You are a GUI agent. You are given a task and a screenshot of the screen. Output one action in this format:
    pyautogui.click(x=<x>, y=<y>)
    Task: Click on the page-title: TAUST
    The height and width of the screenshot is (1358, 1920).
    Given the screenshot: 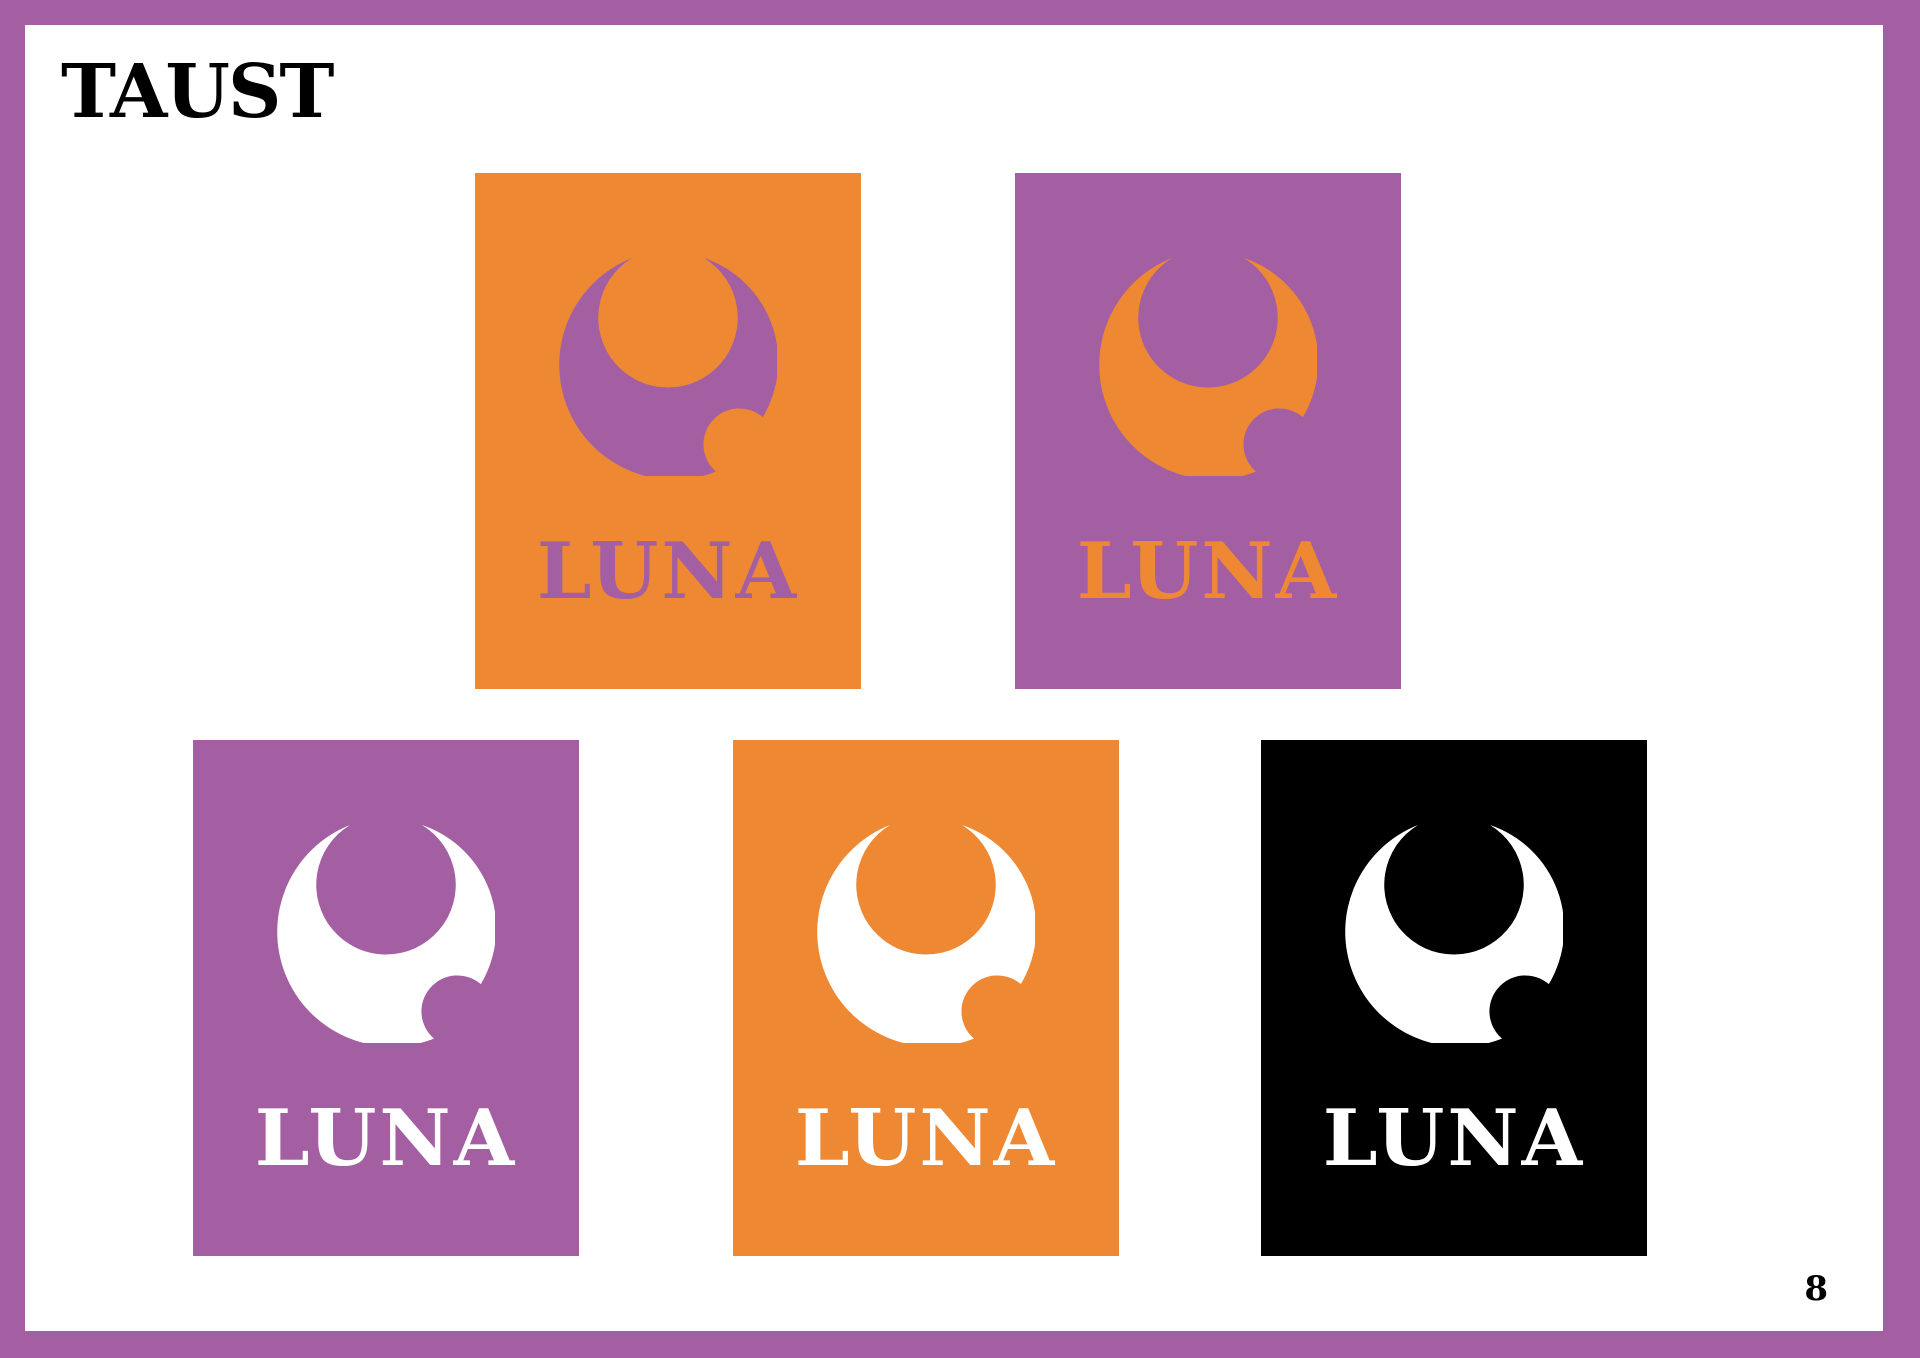 What is the action you would take?
    pyautogui.click(x=197, y=92)
    